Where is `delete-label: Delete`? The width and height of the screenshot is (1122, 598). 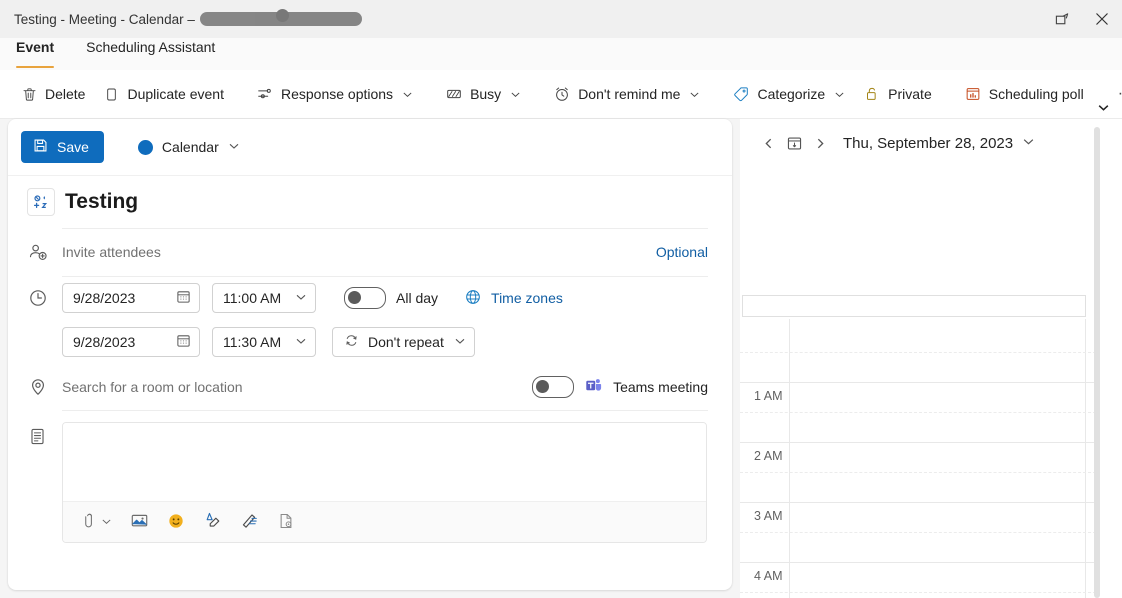 delete-label: Delete is located at coordinates (65, 94).